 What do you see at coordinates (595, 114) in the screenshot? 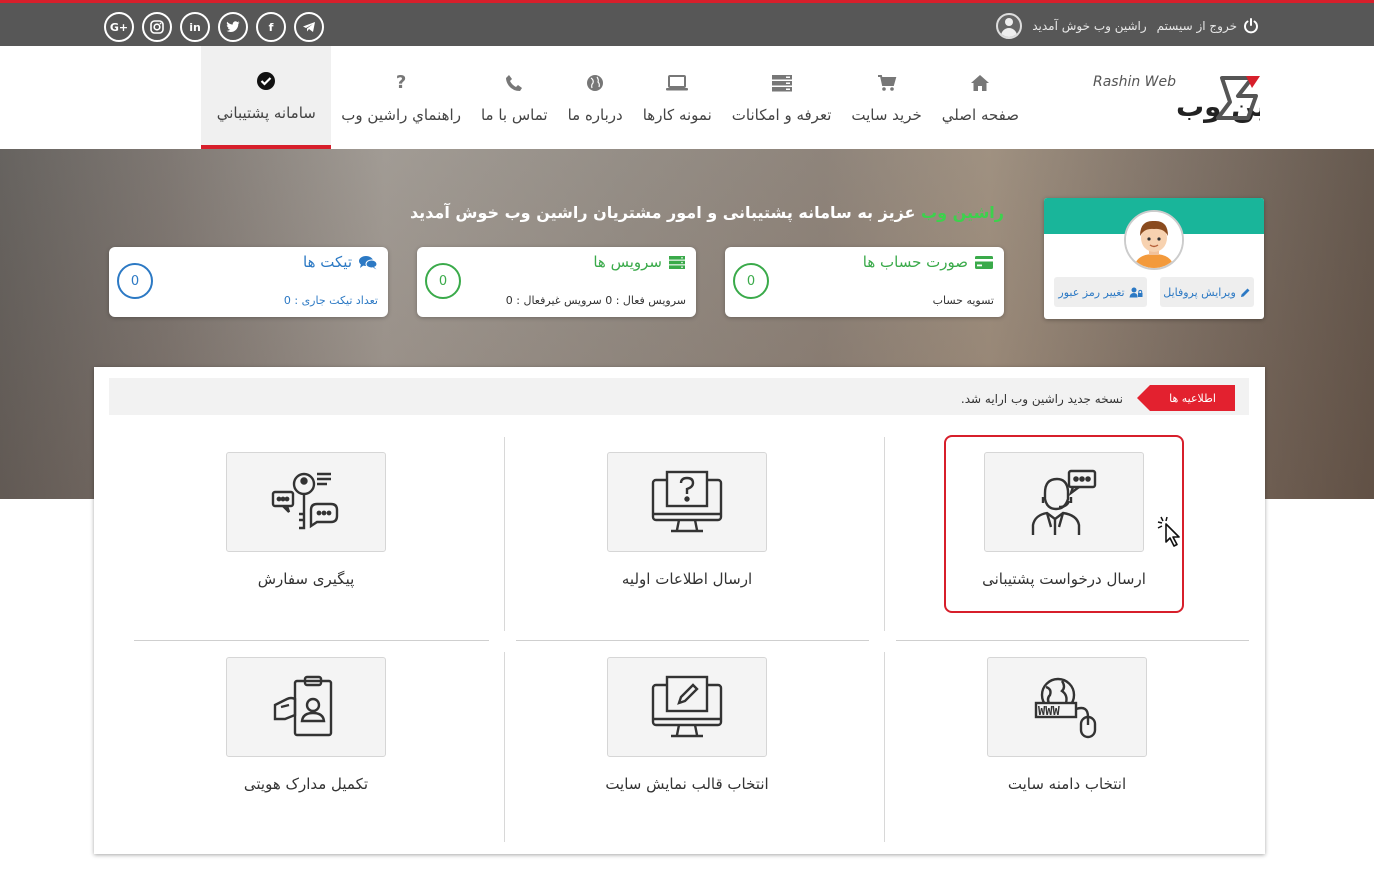
I see `nav-label: درباره ما` at bounding box center [595, 114].